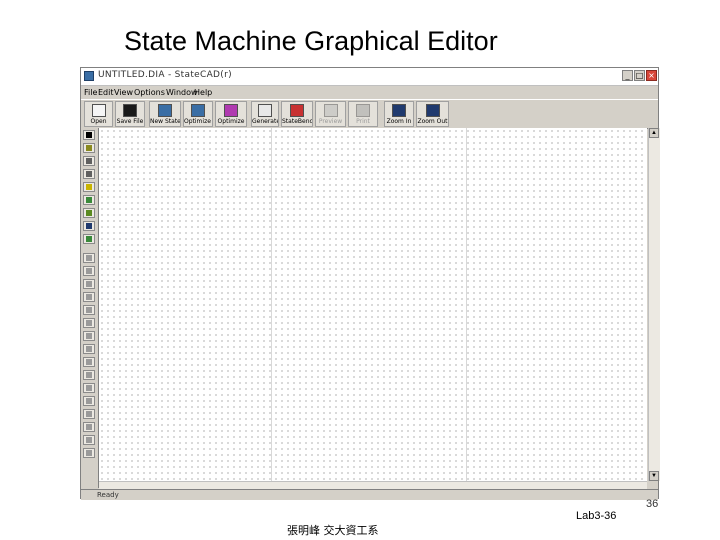 Image resolution: width=720 pixels, height=540 pixels. I want to click on tool-22-icon, so click(89, 414).